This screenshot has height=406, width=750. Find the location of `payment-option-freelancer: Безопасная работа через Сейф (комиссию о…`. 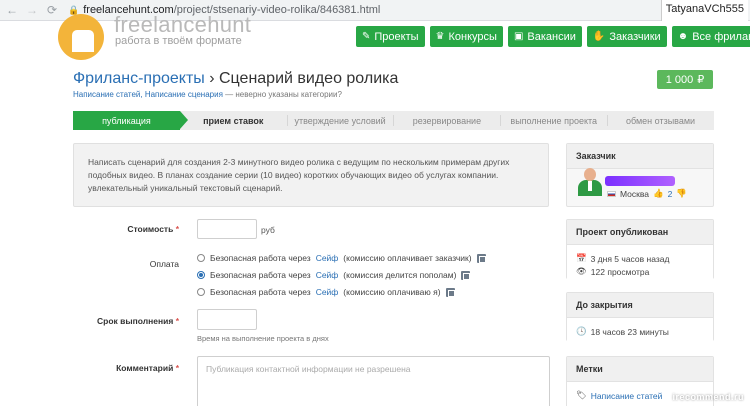

payment-option-freelancer: Безопасная работа через Сейф (комиссию о… is located at coordinates (326, 292).